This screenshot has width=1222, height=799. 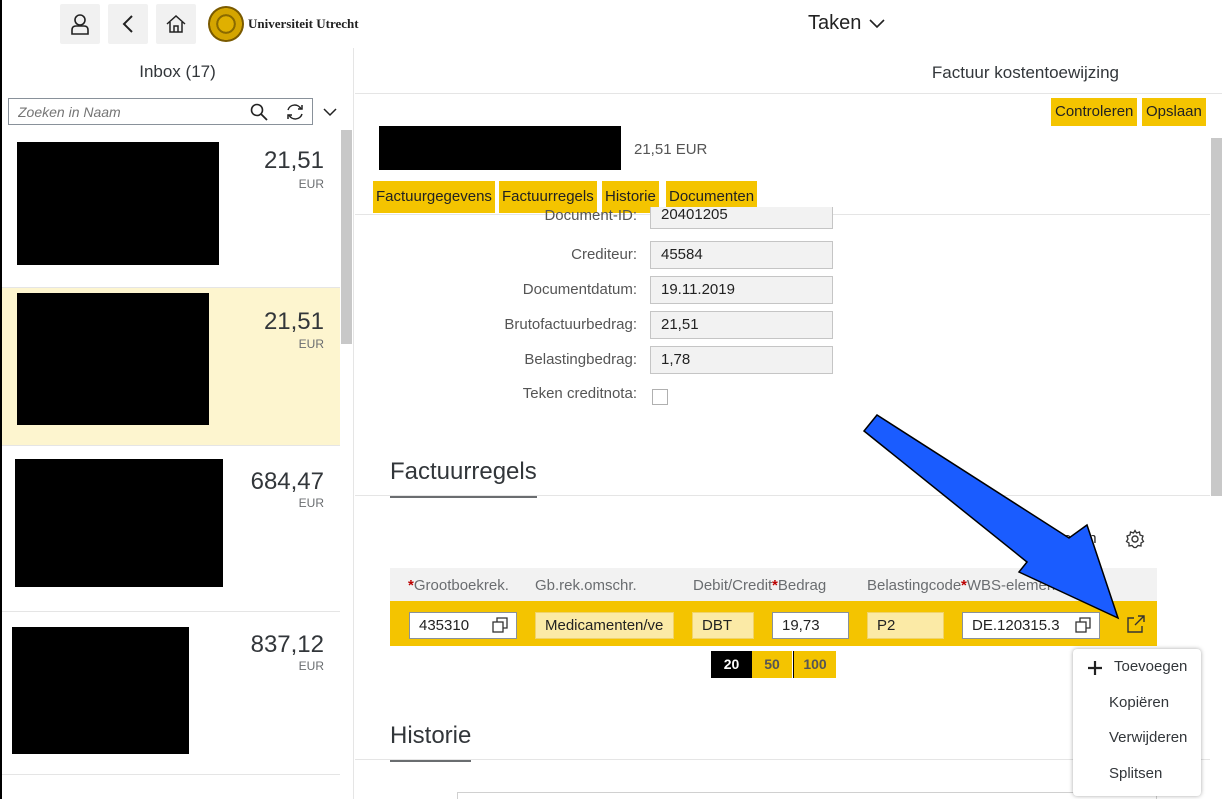 I want to click on menu-item-delete: Verwijderen, so click(x=1148, y=737).